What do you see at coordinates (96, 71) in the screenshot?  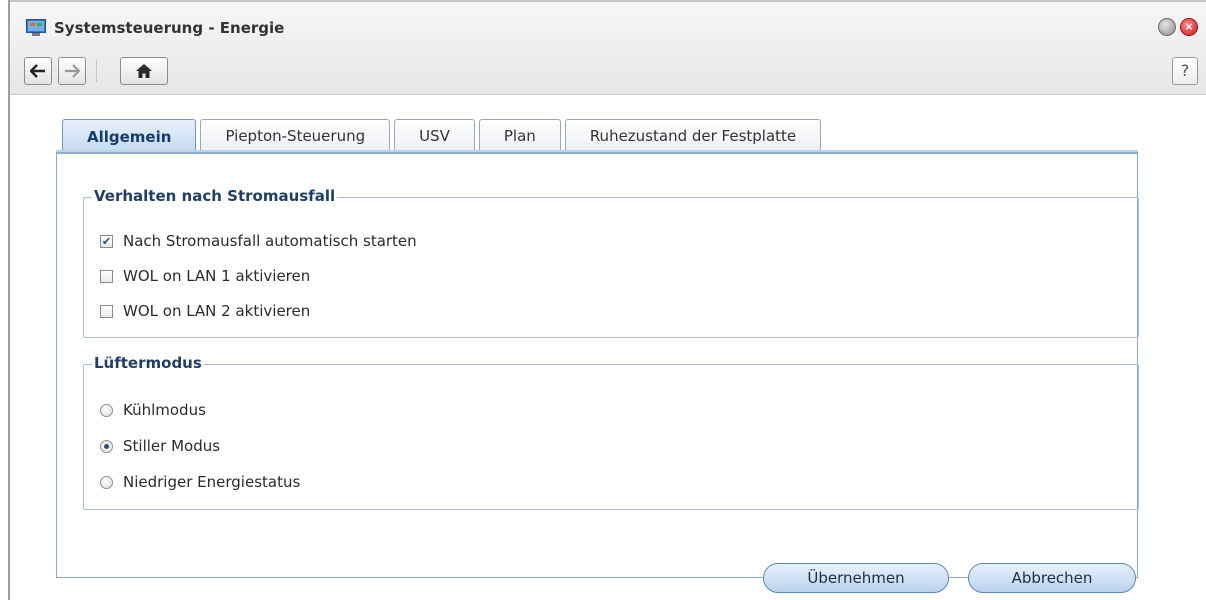 I see `toolbar-separator` at bounding box center [96, 71].